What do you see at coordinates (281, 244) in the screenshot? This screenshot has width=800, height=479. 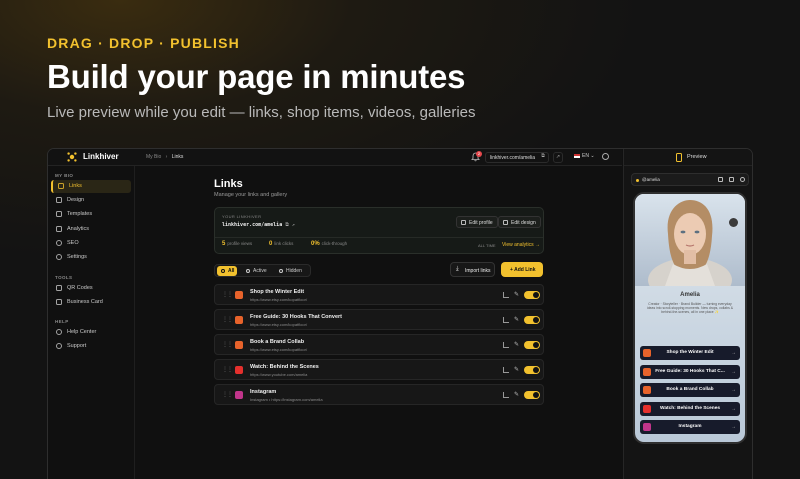 I see `stat-link-clicks: 0 link clicks` at bounding box center [281, 244].